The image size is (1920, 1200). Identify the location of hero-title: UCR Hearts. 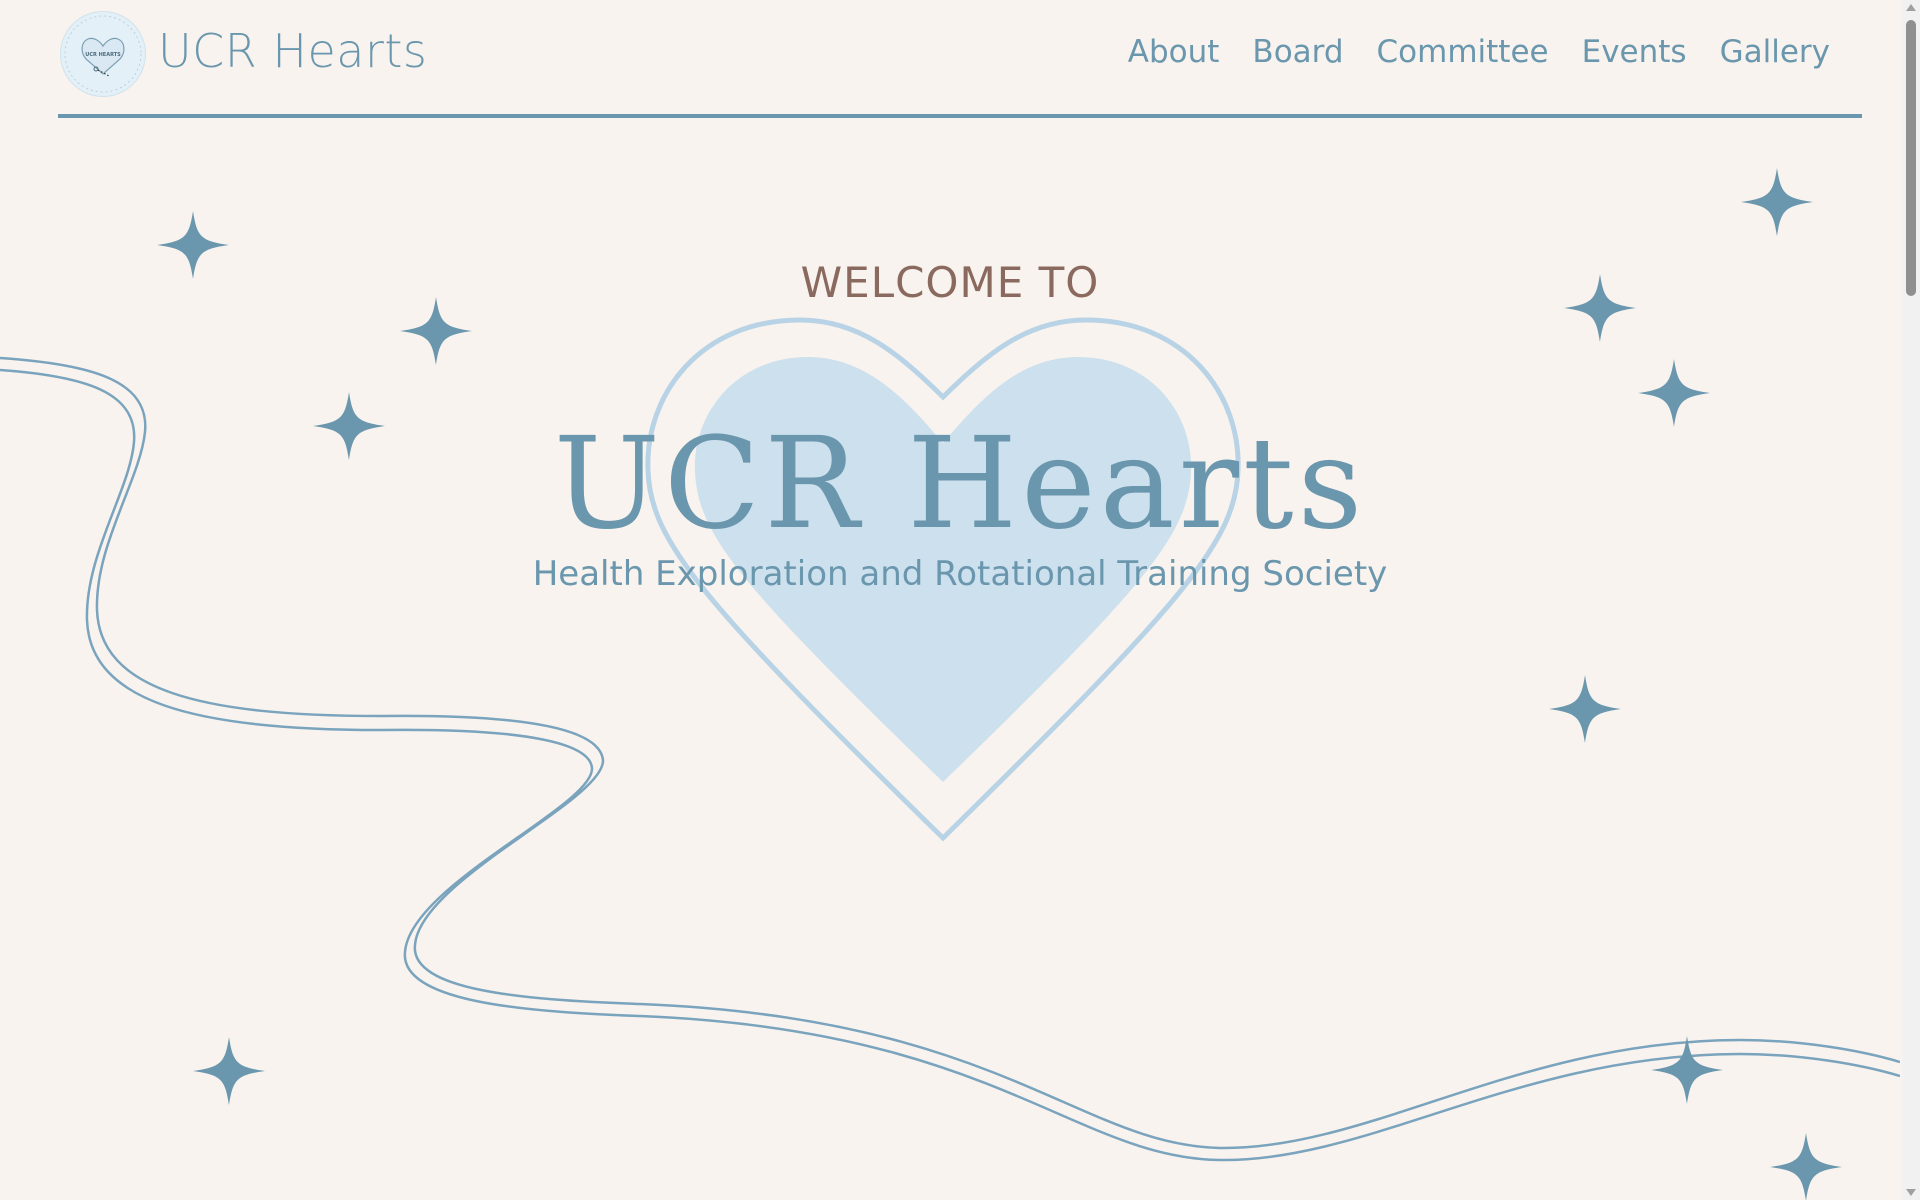
(960, 483).